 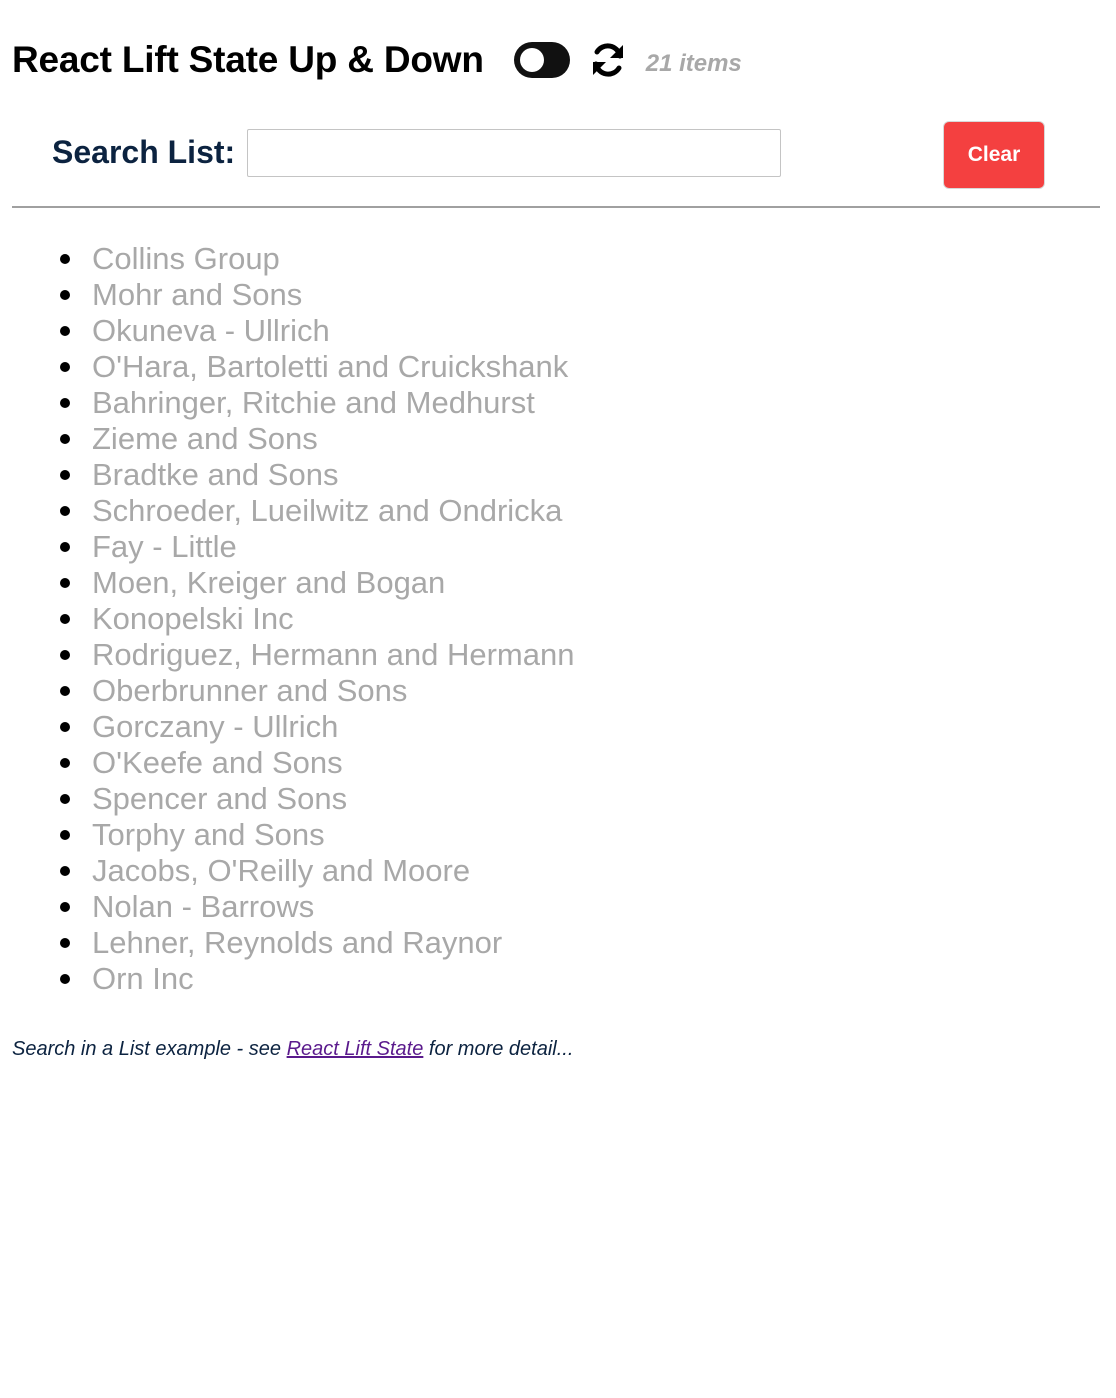 I want to click on list-item: Gorczany - Ullrich, so click(x=317, y=727).